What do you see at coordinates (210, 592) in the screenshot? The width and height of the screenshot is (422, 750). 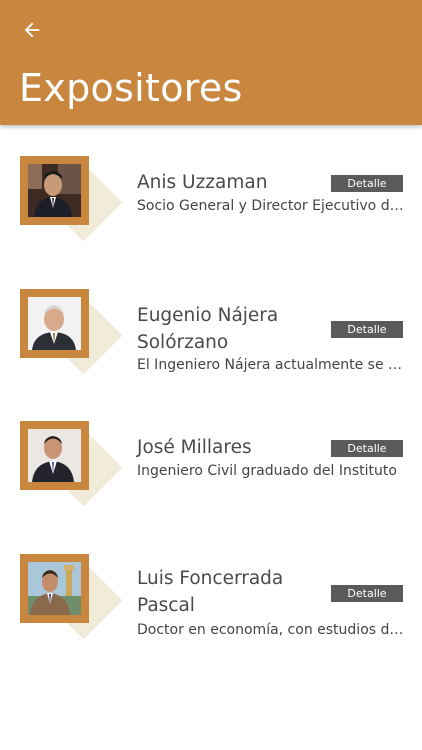 I see `speaker-name: Luis Foncerrada Pascal` at bounding box center [210, 592].